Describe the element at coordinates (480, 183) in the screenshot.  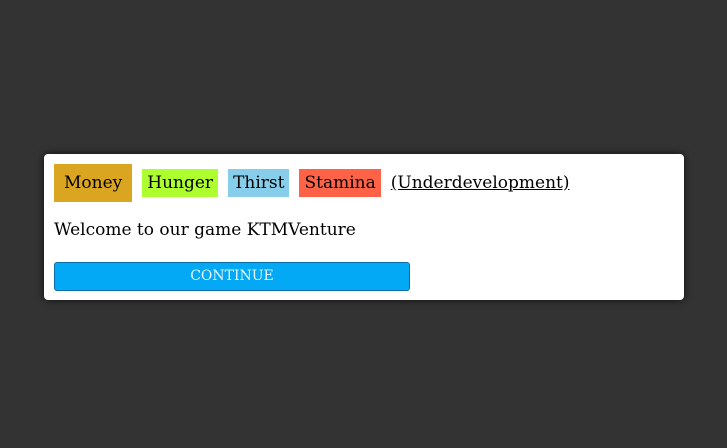
I see `underdevelopment-link: (Underdevelopment)` at that location.